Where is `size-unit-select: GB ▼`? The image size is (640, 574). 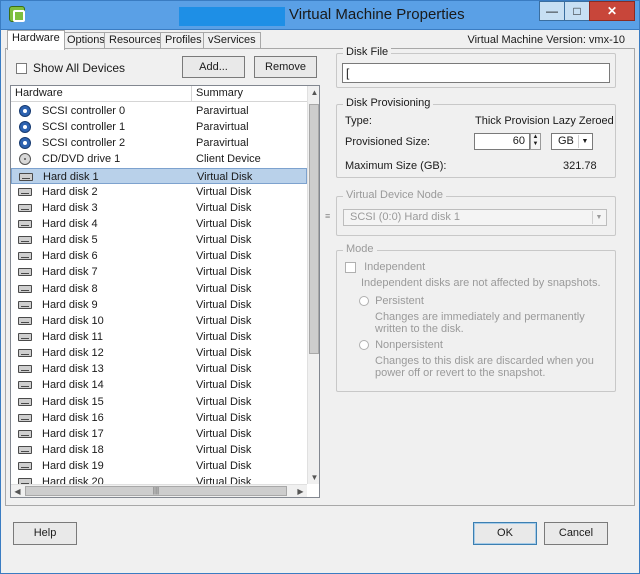 size-unit-select: GB ▼ is located at coordinates (572, 141).